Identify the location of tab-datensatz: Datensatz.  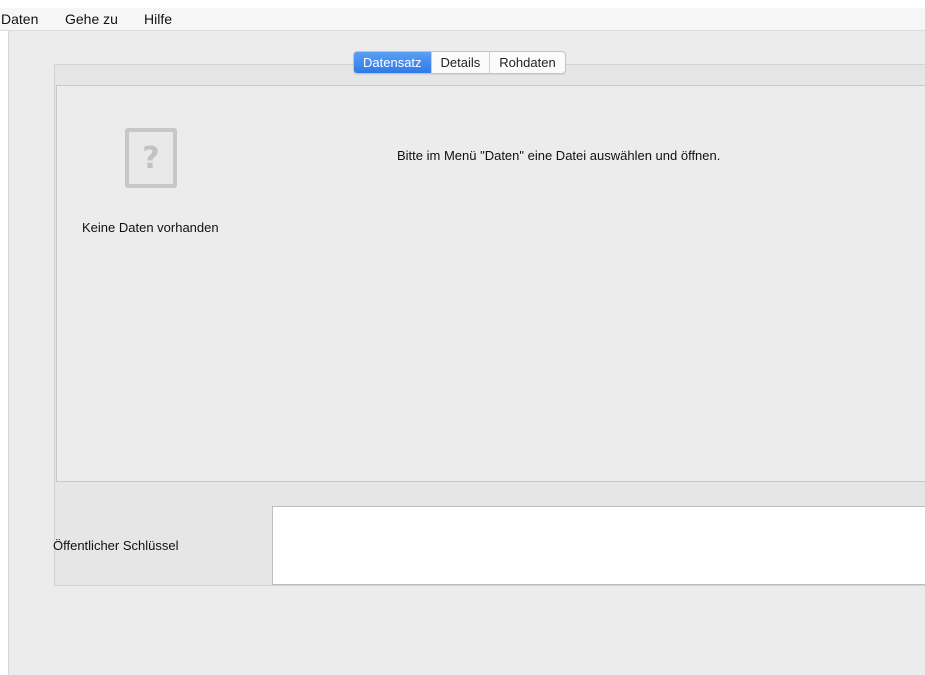
(392, 62).